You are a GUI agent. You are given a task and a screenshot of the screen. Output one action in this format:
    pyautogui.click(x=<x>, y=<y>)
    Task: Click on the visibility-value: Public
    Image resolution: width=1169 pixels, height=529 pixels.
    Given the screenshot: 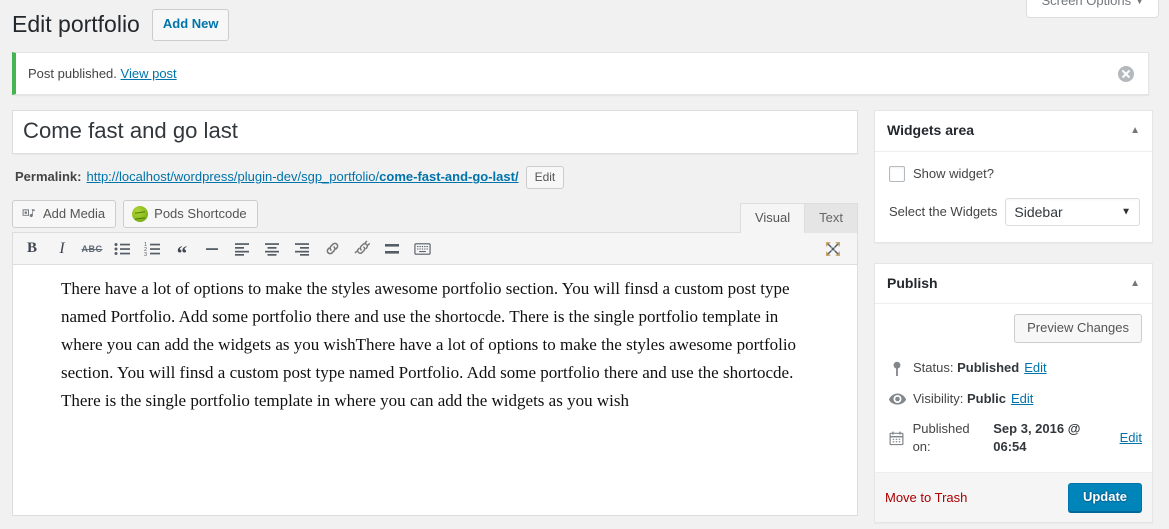 What is the action you would take?
    pyautogui.click(x=986, y=398)
    